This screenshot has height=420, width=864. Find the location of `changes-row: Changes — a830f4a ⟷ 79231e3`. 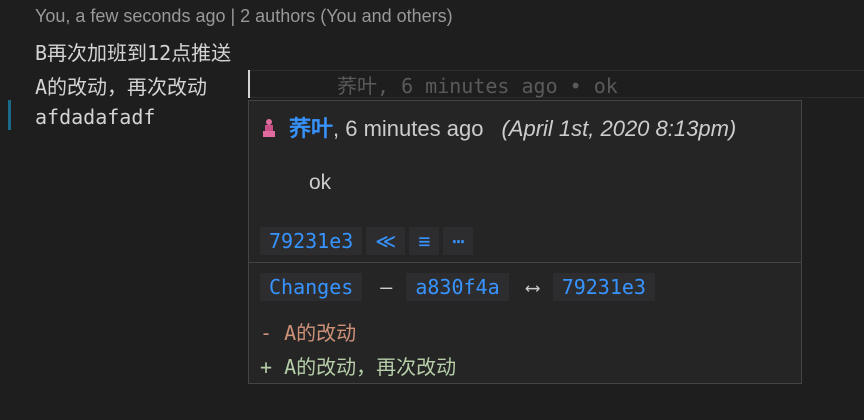

changes-row: Changes — a830f4a ⟷ 79231e3 is located at coordinates (459, 287).